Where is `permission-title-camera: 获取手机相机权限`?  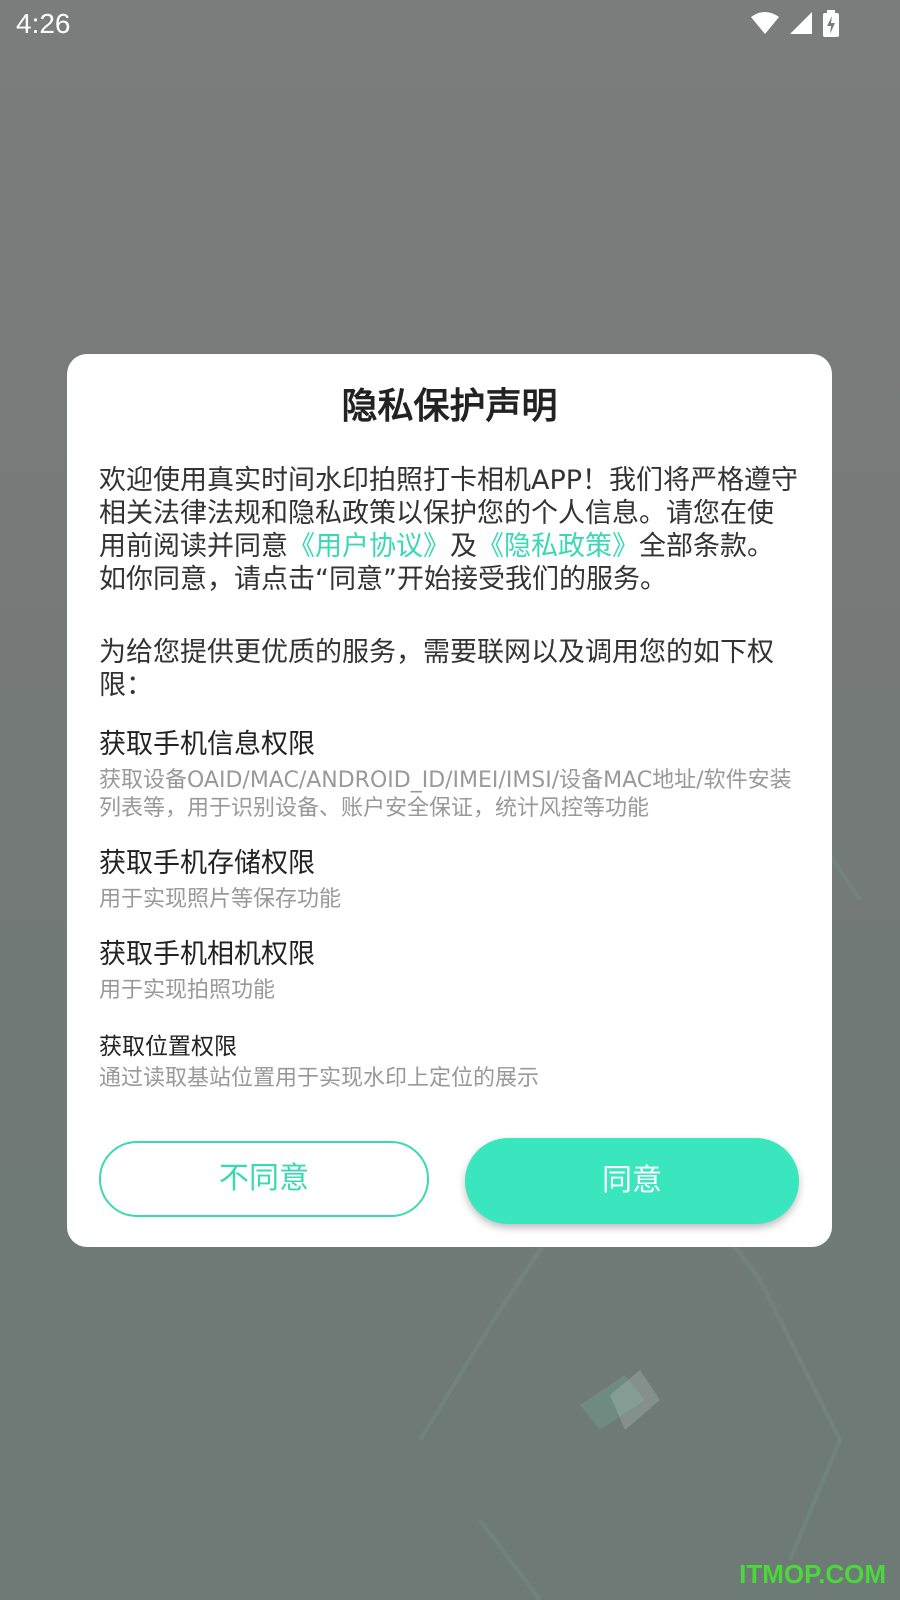
permission-title-camera: 获取手机相机权限 is located at coordinates (207, 954).